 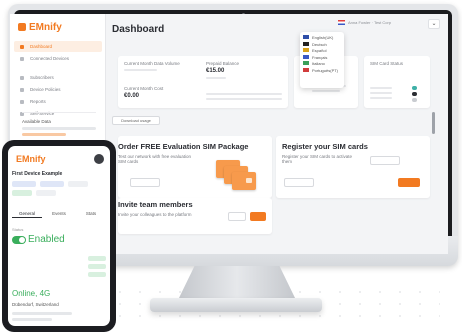 What do you see at coordinates (58, 101) in the screenshot?
I see `sidebar-item-reports: Reports` at bounding box center [58, 101].